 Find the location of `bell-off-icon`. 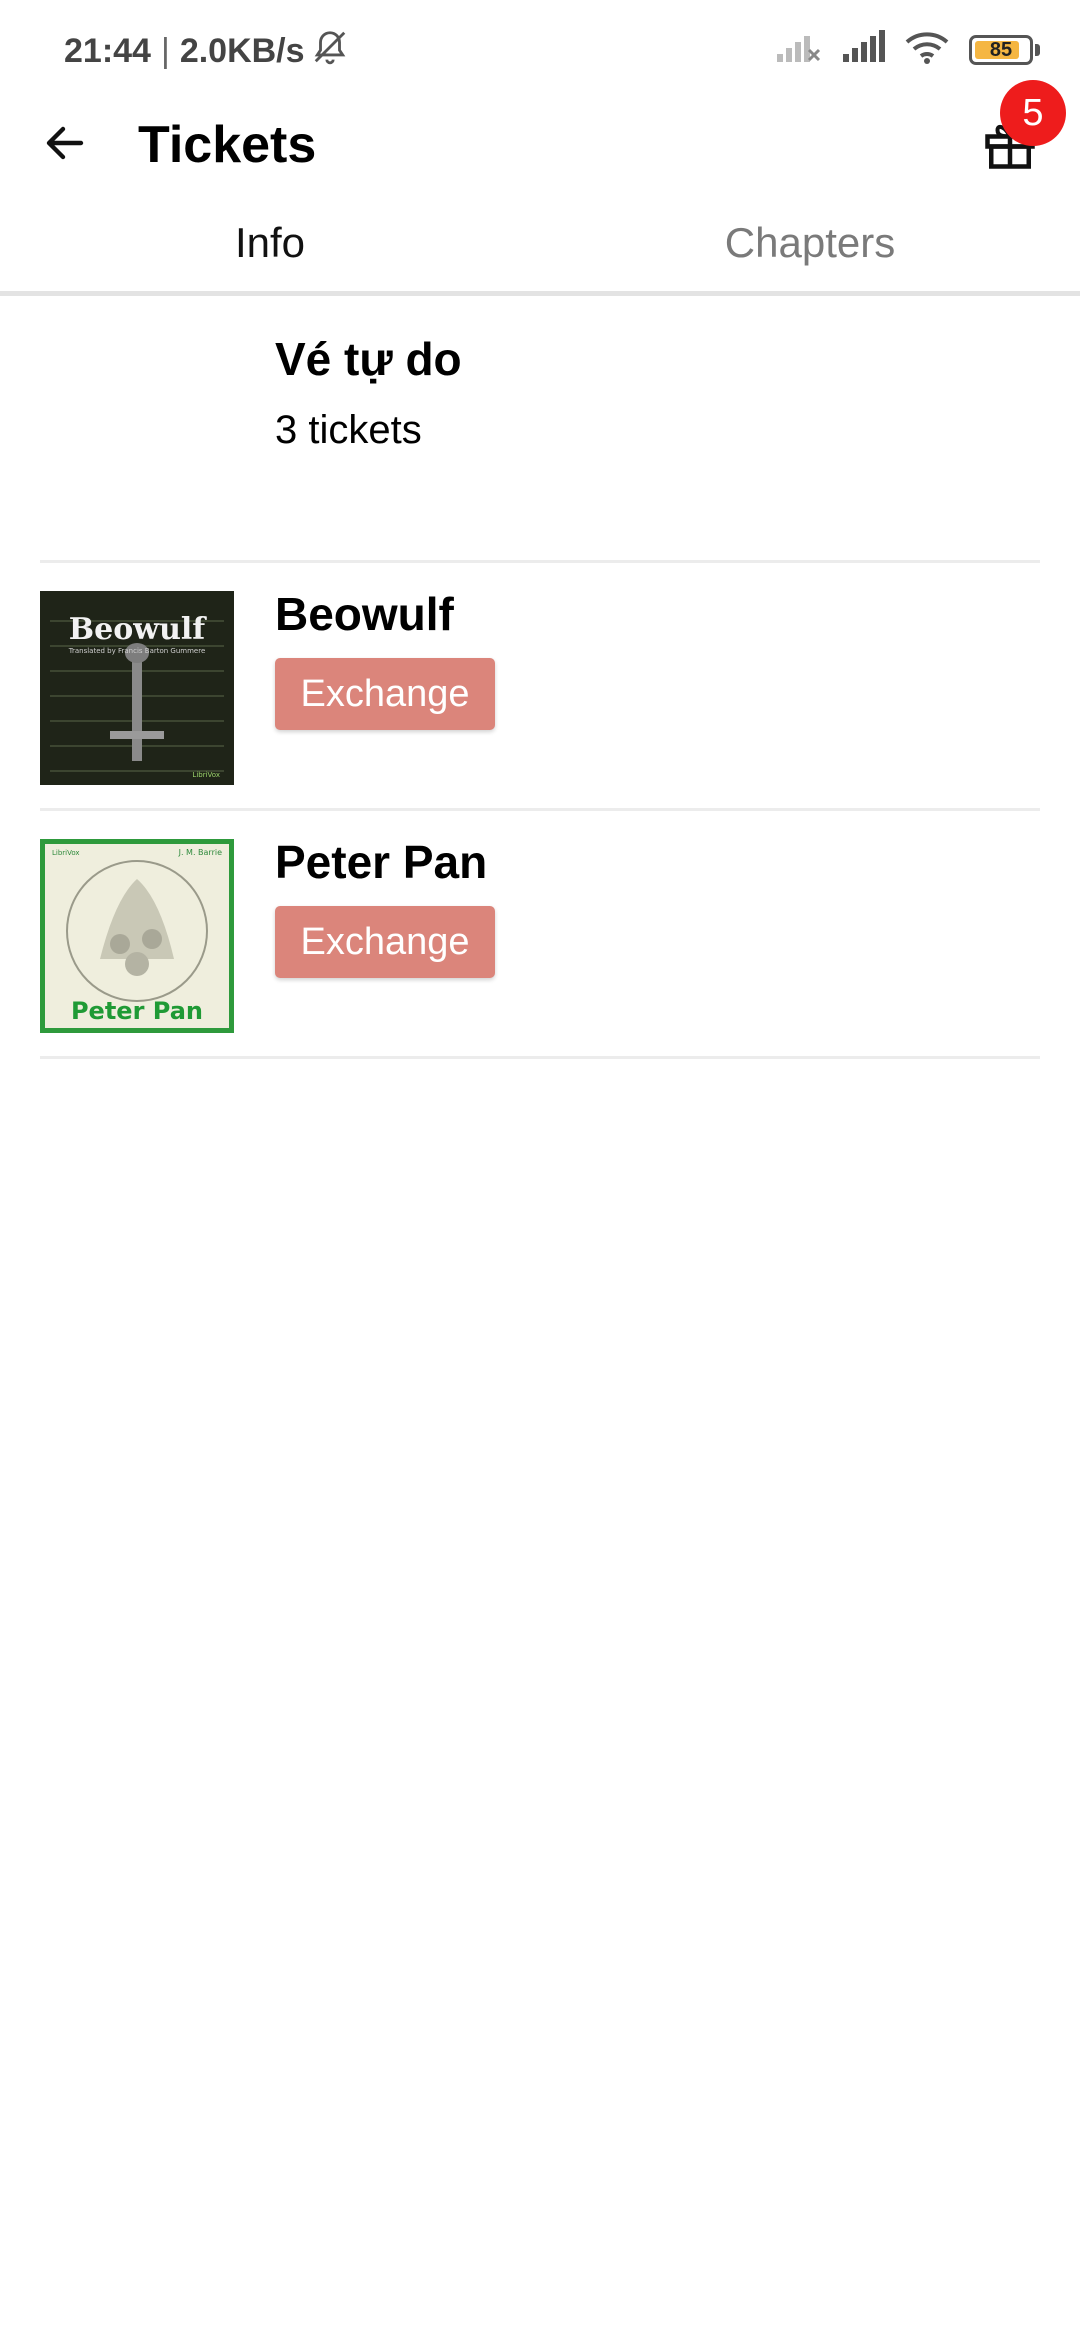

bell-off-icon is located at coordinates (330, 51).